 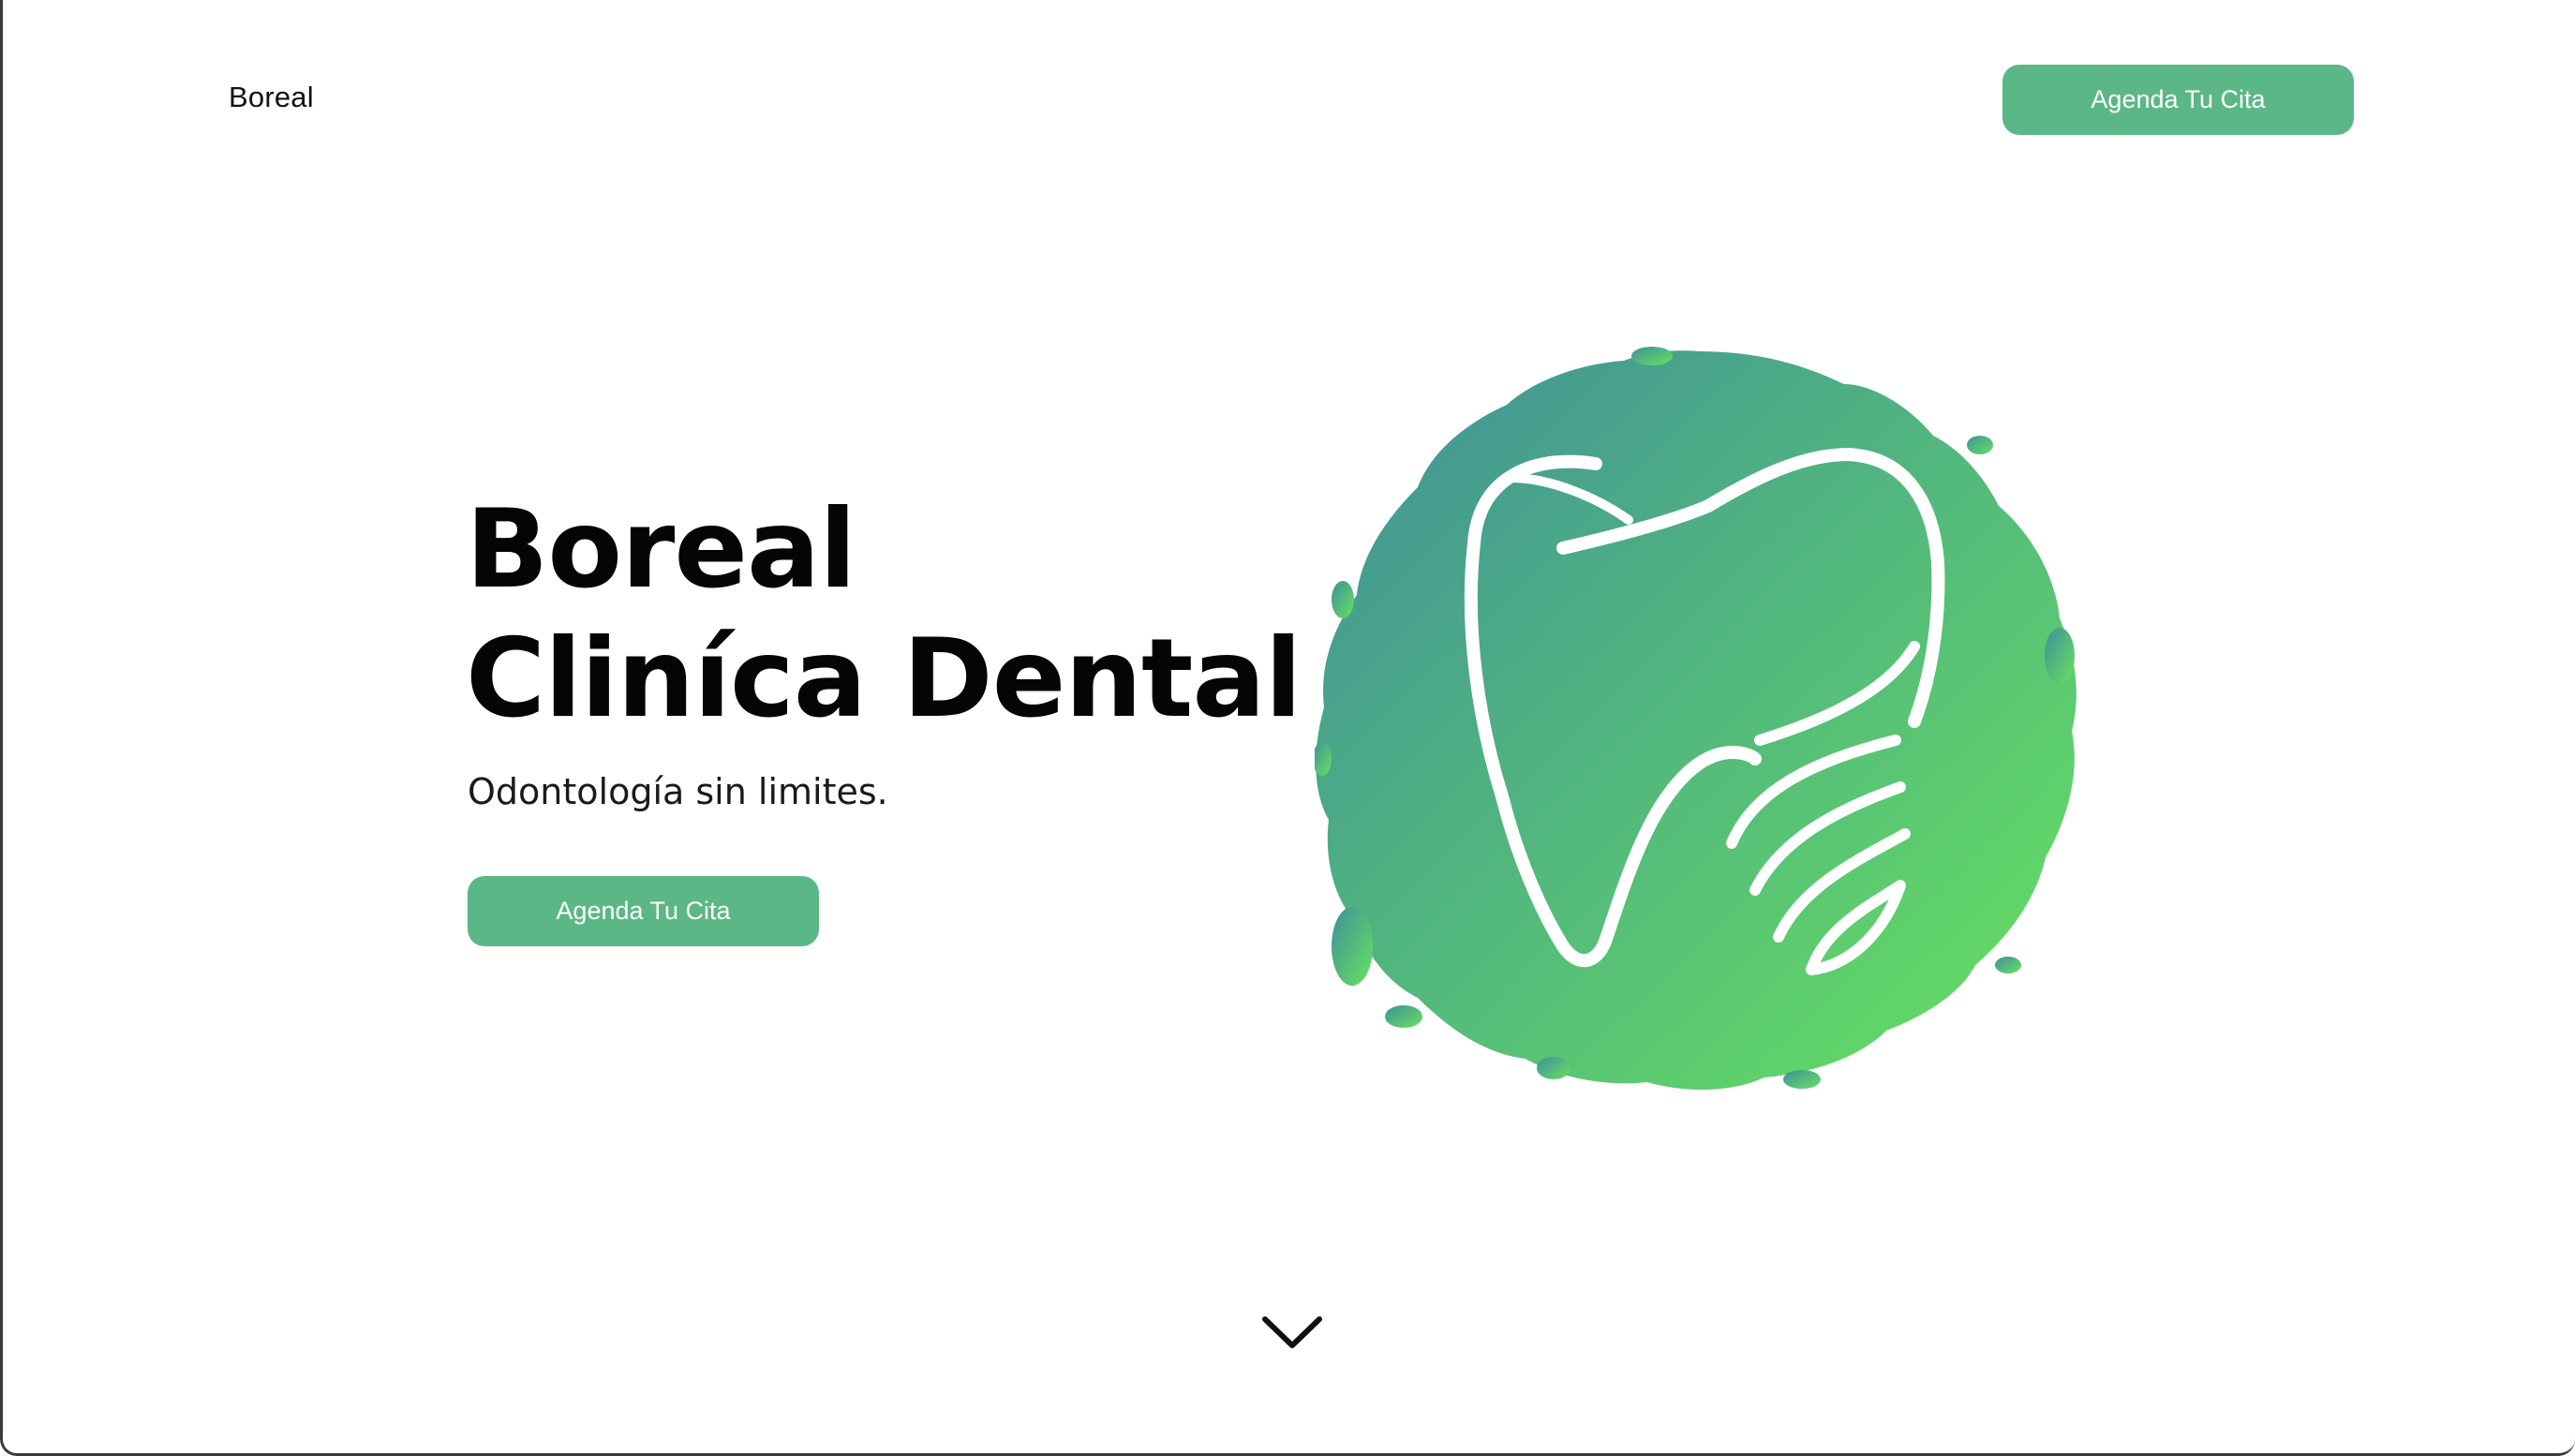 What do you see at coordinates (678, 791) in the screenshot?
I see `hero-subtitle: Odontología sin limites.` at bounding box center [678, 791].